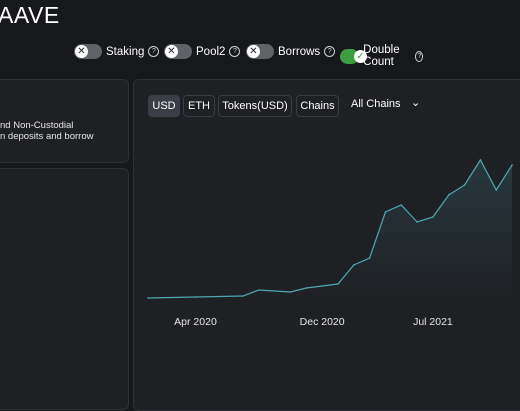 This screenshot has height=411, width=520. I want to click on x-tick-label: Apr 2020, so click(195, 322).